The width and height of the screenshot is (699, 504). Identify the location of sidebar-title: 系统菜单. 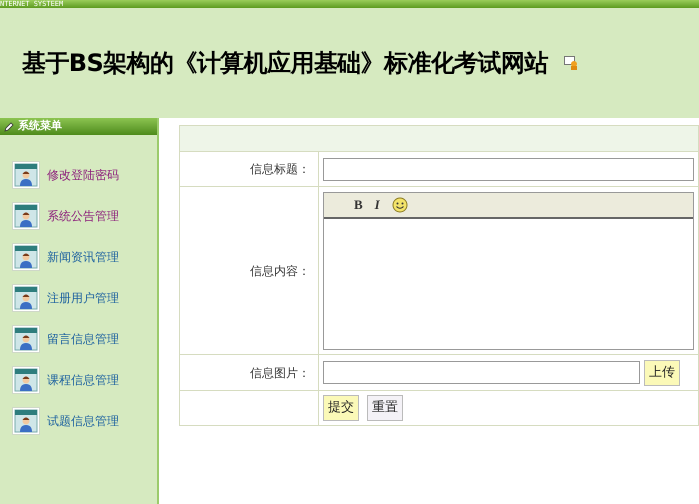
(40, 126).